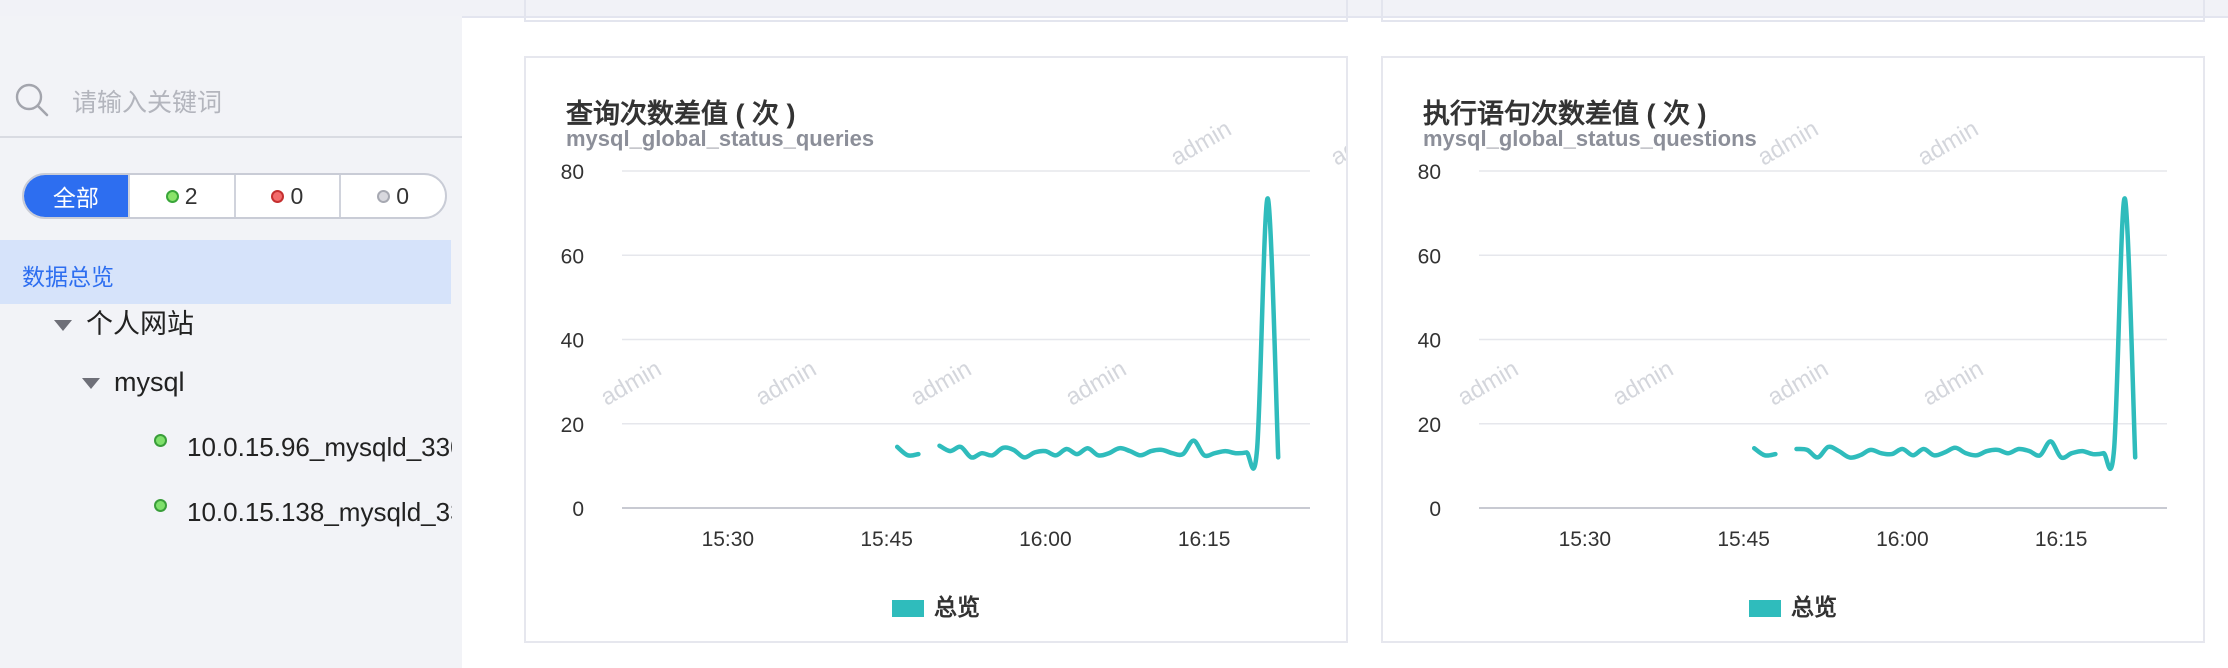 The width and height of the screenshot is (2228, 668). I want to click on search-input, so click(252, 103).